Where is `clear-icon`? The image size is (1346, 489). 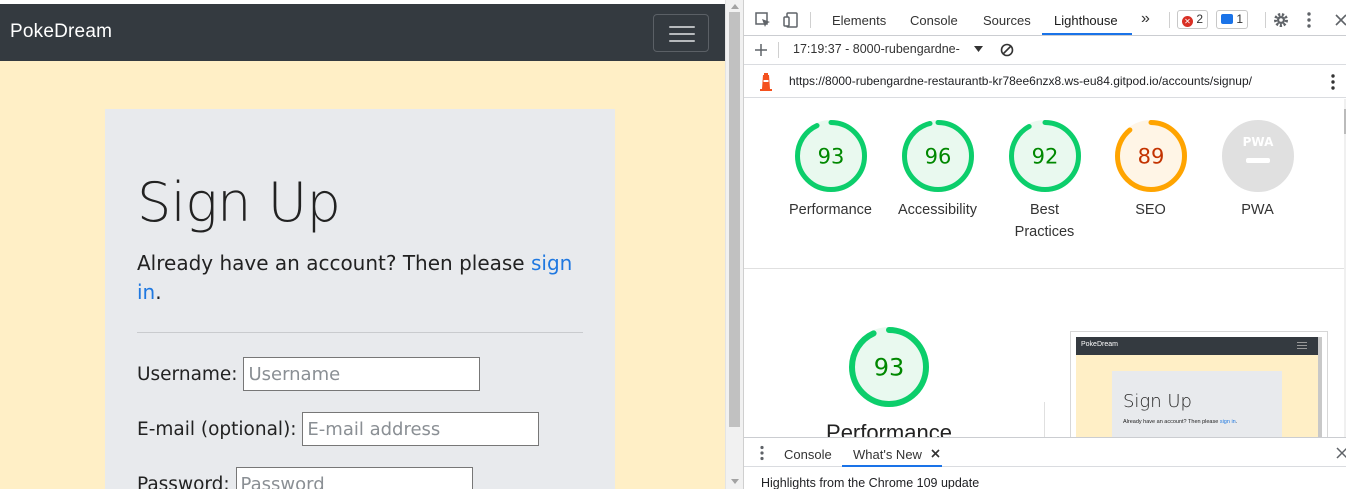
clear-icon is located at coordinates (1007, 50).